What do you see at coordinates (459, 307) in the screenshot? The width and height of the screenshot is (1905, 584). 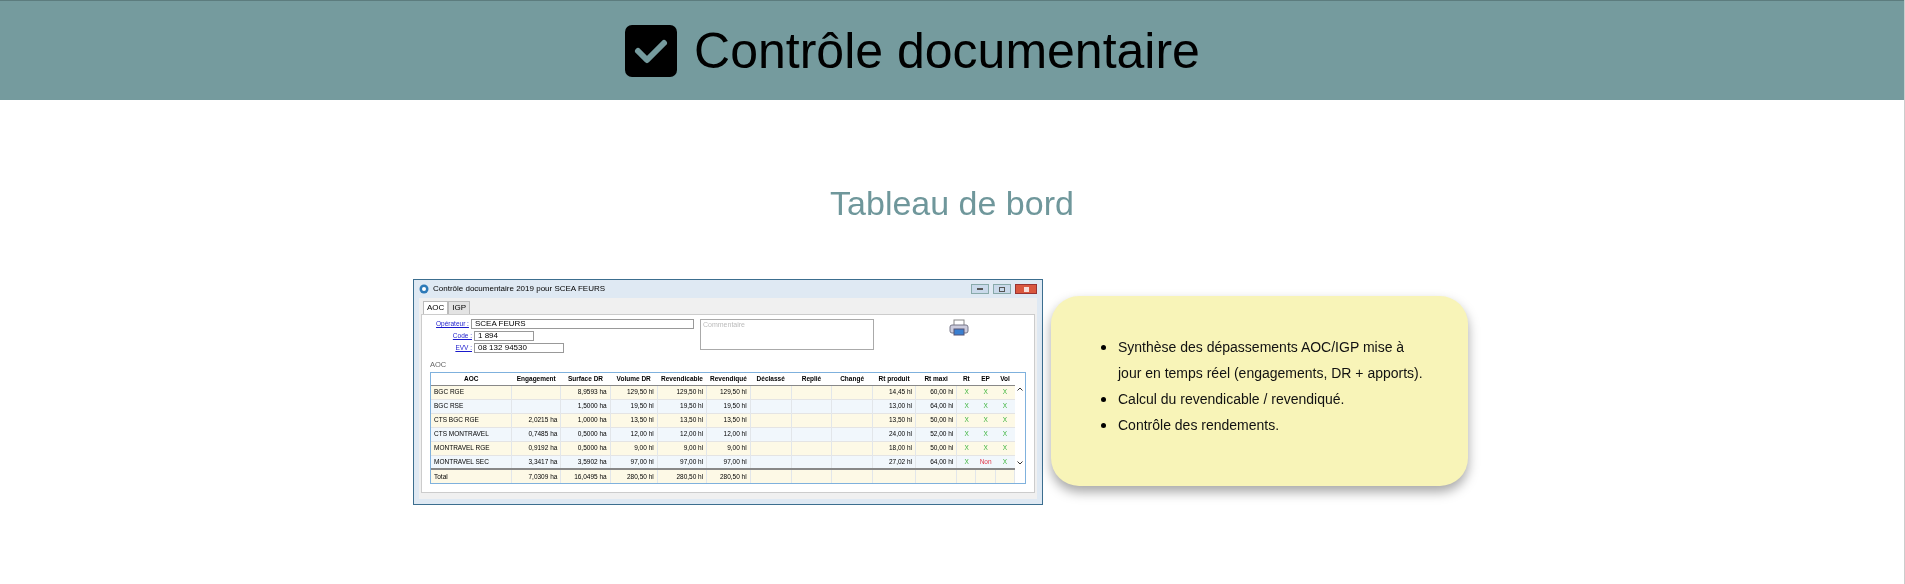 I see `tab: IGP` at bounding box center [459, 307].